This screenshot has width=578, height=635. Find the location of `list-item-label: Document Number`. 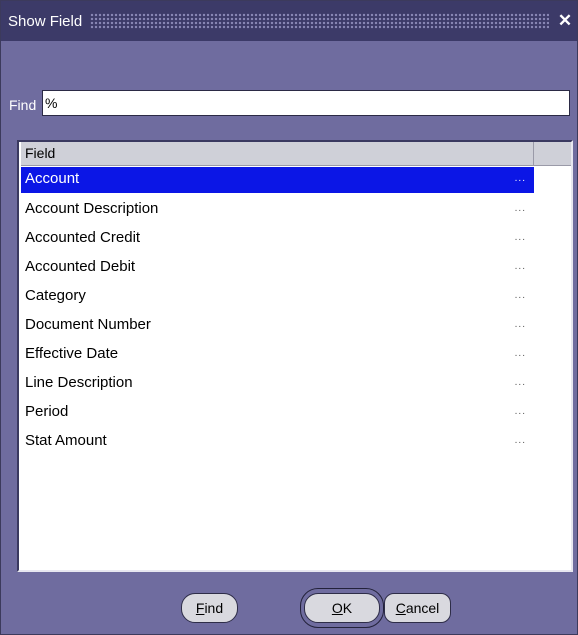

list-item-label: Document Number is located at coordinates (88, 324).